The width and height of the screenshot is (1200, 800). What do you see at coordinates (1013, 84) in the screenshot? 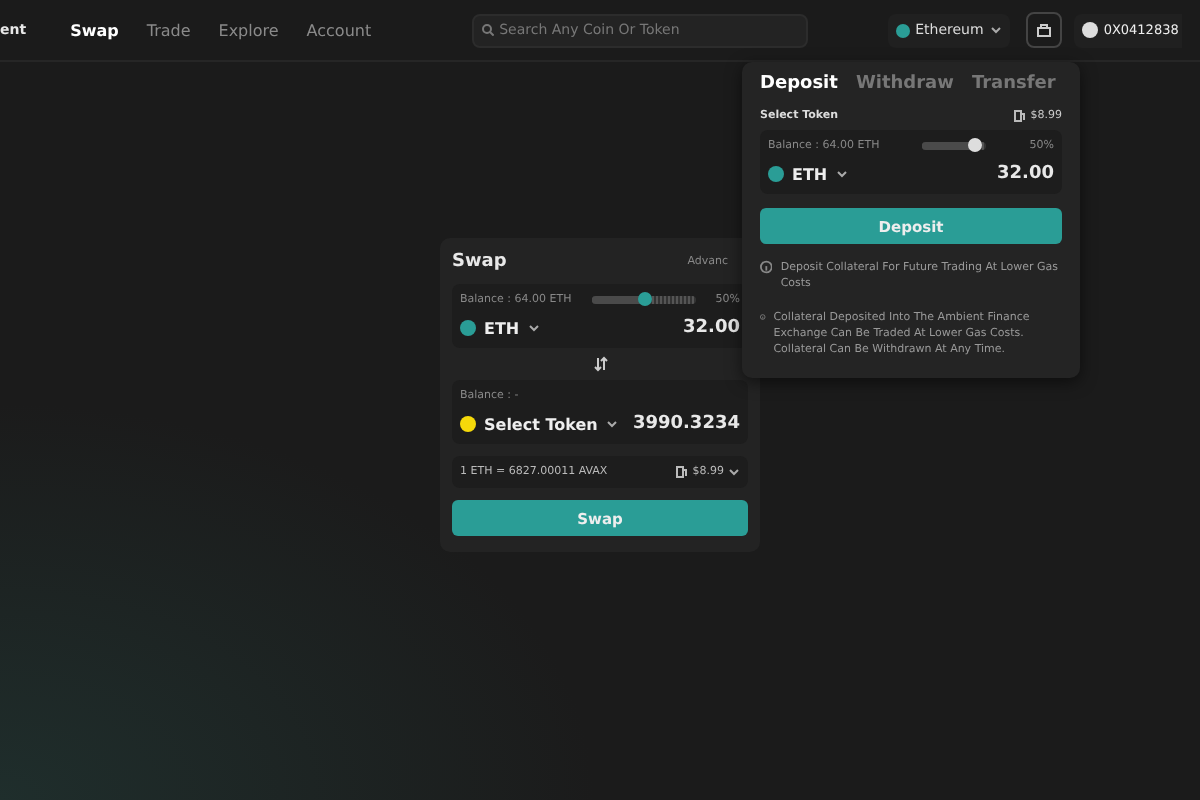
I see `panel-tab: Transfer` at bounding box center [1013, 84].